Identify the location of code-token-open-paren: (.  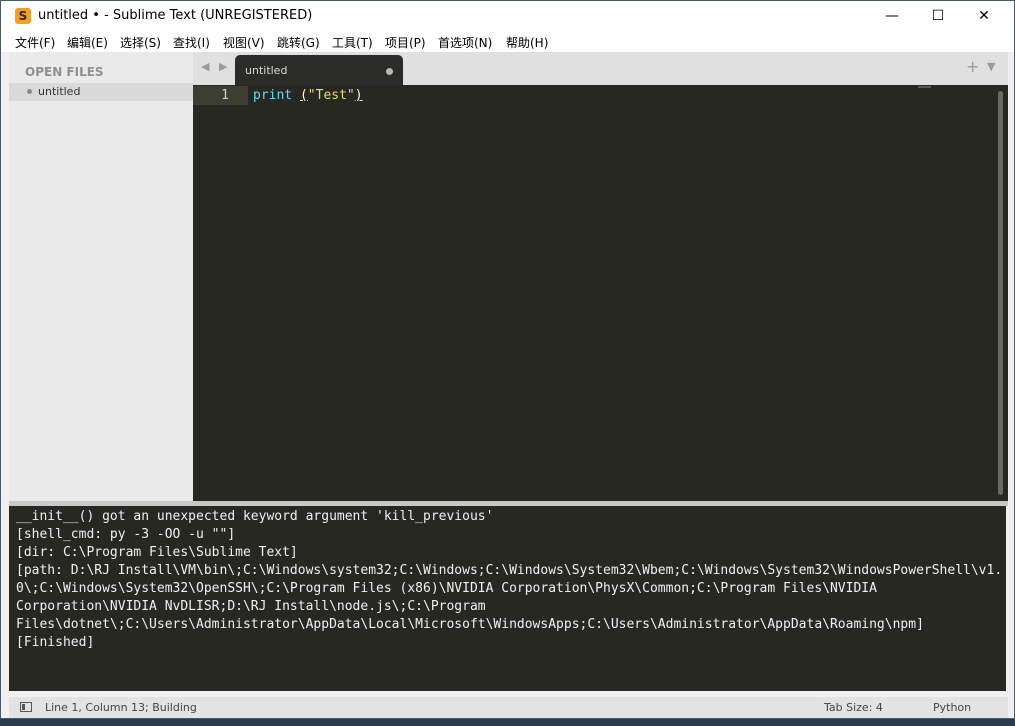
(303, 95).